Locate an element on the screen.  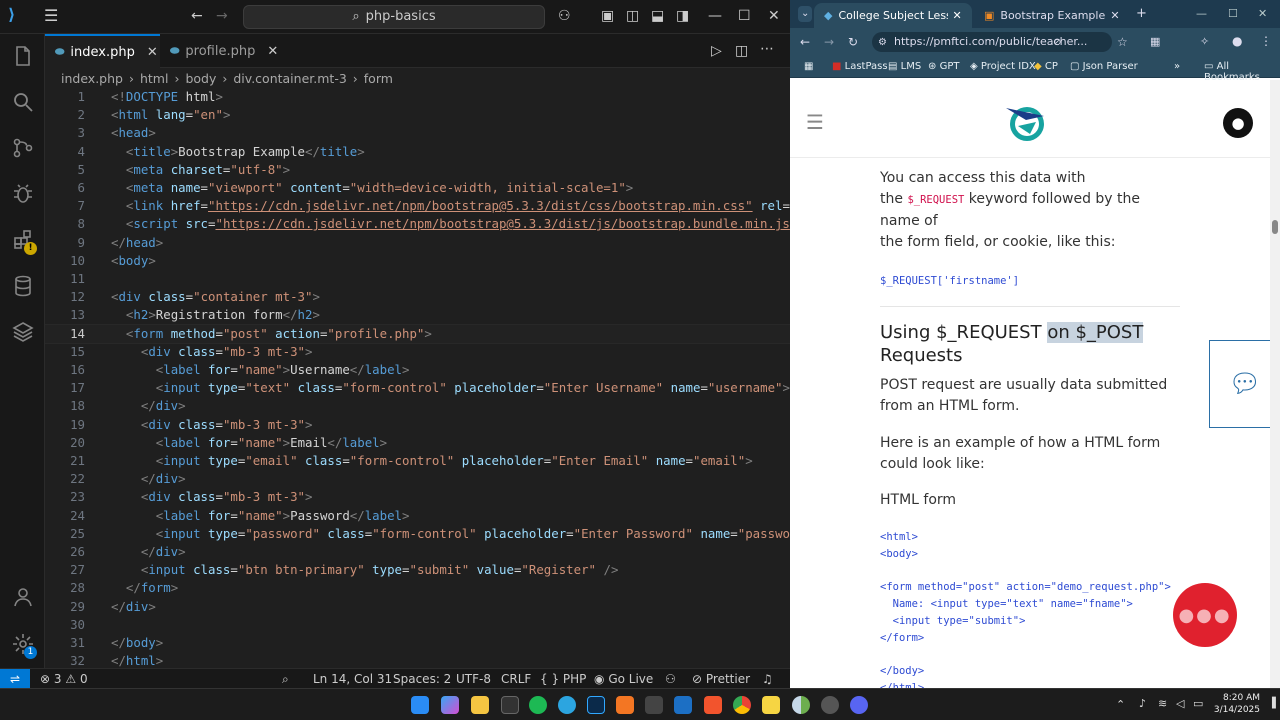
indentation: Spaces: 2 is located at coordinates (422, 679).